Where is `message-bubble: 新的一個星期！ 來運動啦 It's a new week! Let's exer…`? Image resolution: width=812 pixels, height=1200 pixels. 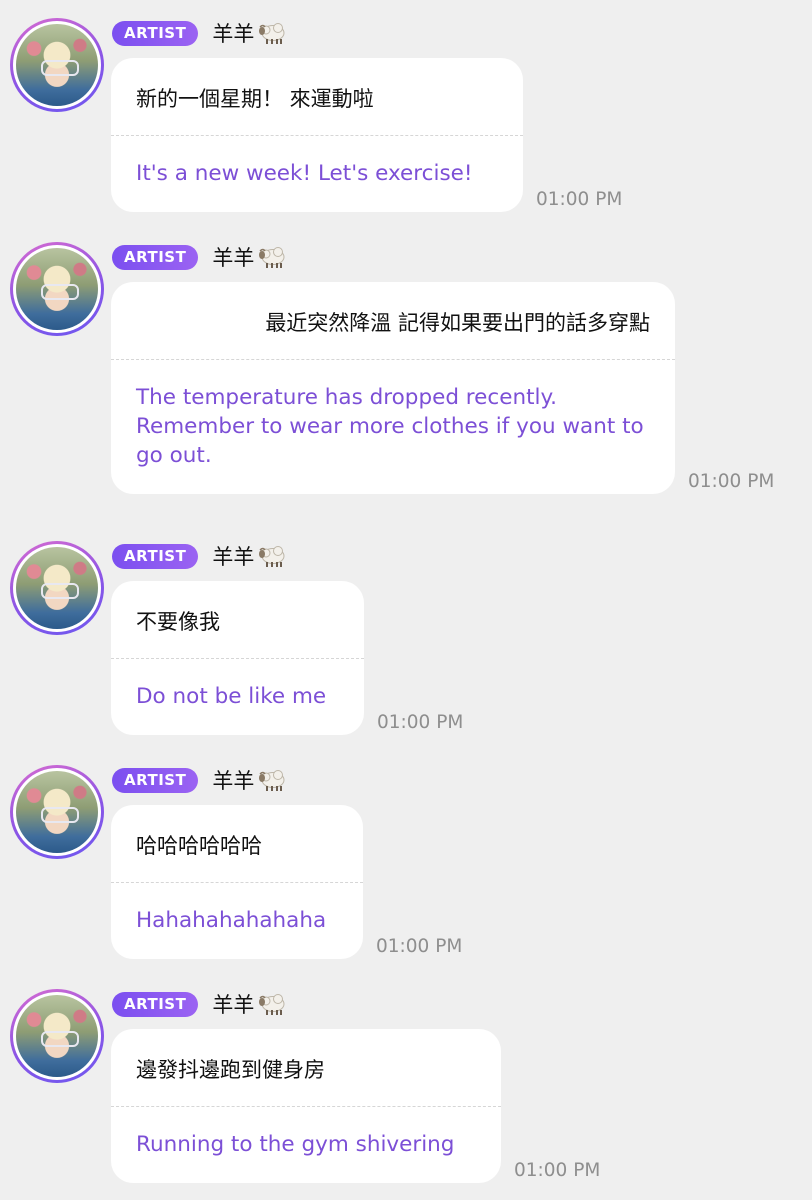
message-bubble: 新的一個星期！ 來運動啦 It's a new week! Let's exer… is located at coordinates (317, 135).